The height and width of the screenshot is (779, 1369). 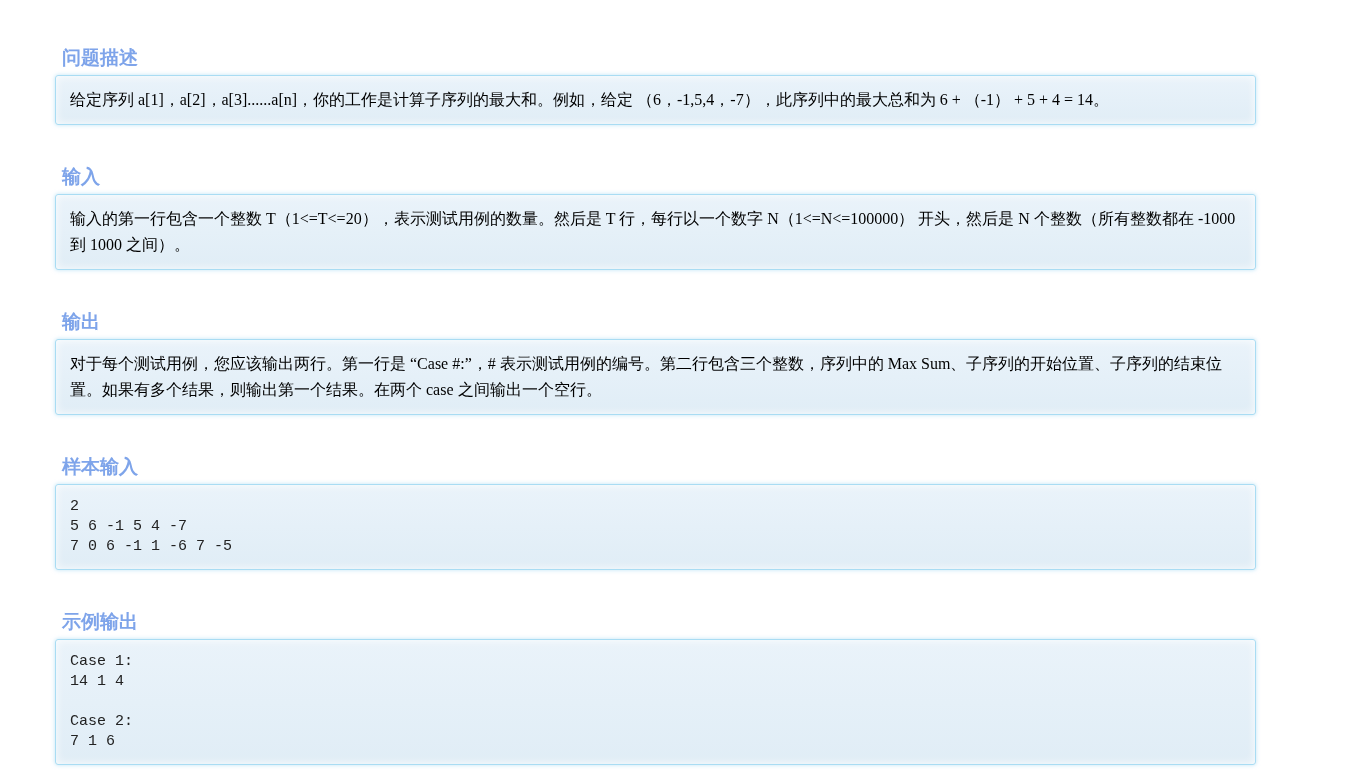 What do you see at coordinates (647, 377) in the screenshot?
I see `description-text: 对于每个测试用例，您应该输出两行。第一行是 “Case #:”，# 表示测试用例的编号。第二行包含三个整数，序列中的 Max Sum、子序列的开始位置、子序列的结束位置。如果有多个结果，则输出第一个结果。在两个 case 之间输出一个空行。` at bounding box center [647, 377].